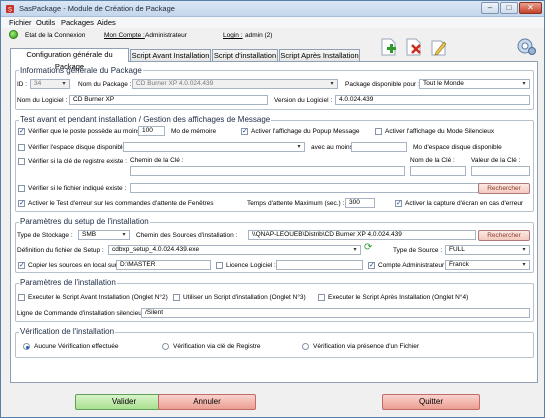  What do you see at coordinates (13, 34) in the screenshot?
I see `connection-status-icon` at bounding box center [13, 34].